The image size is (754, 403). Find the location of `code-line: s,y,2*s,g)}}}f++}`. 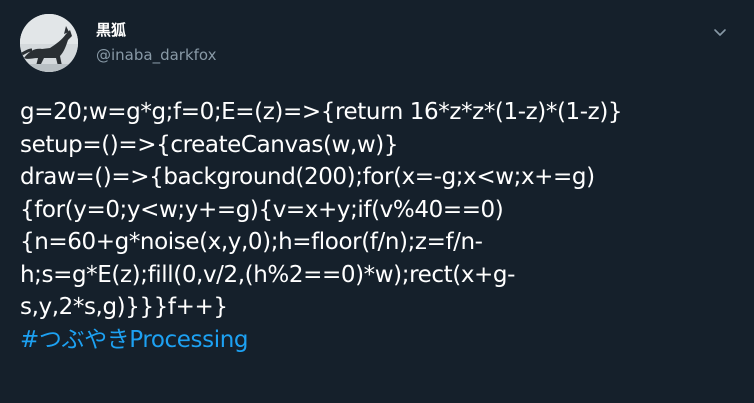

code-line: s,y,2*s,g)}}}f++} is located at coordinates (124, 307).